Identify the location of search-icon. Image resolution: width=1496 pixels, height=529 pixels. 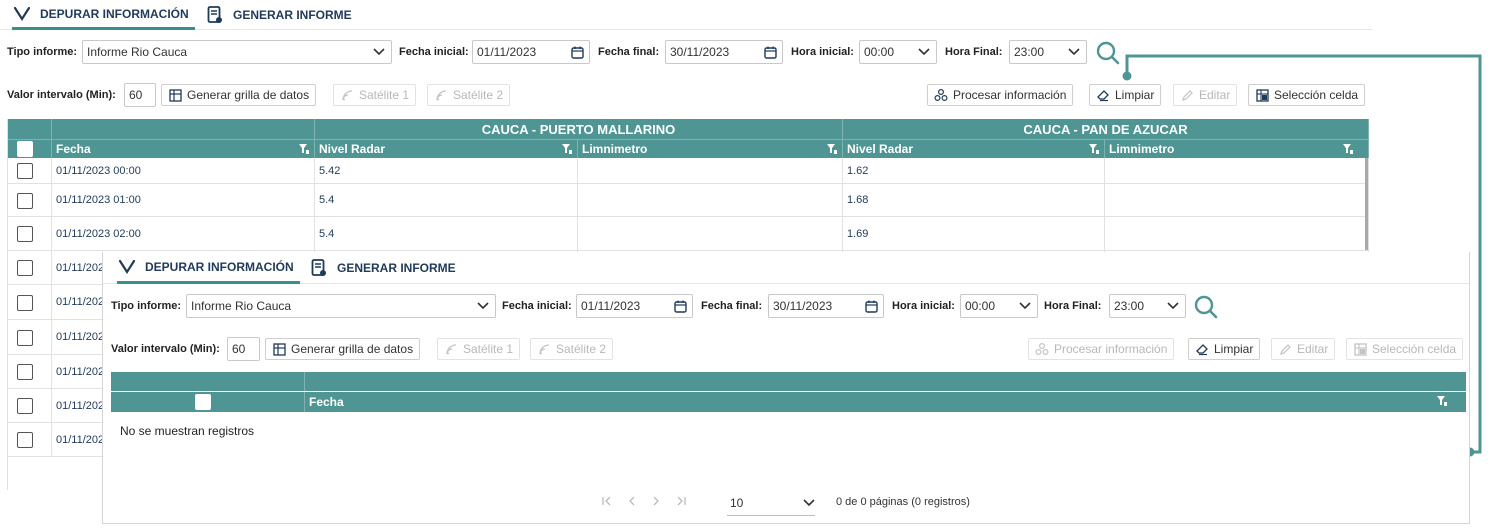
(1206, 307).